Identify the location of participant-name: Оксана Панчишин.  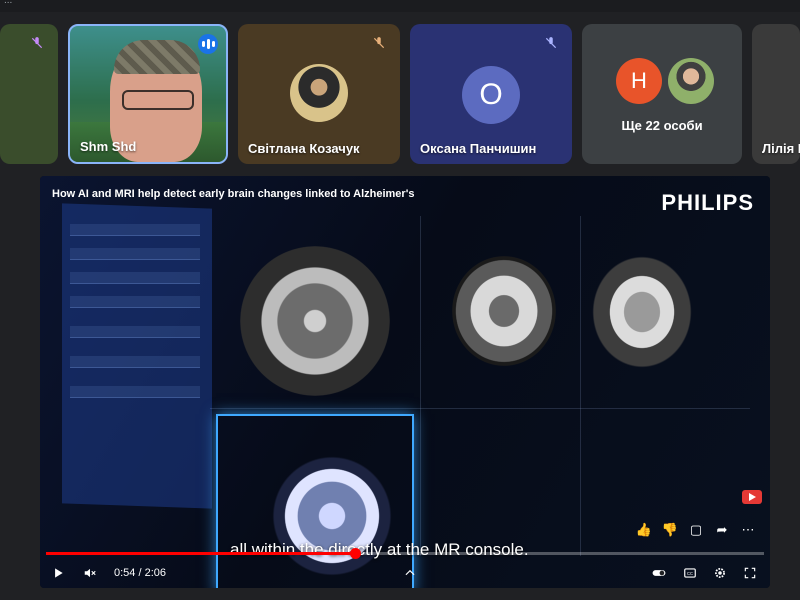
(478, 148).